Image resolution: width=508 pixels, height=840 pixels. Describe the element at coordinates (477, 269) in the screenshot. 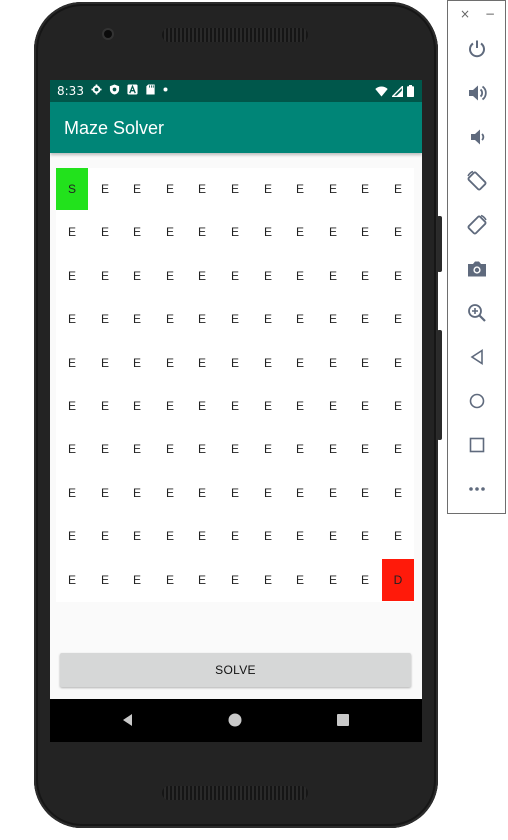

I see `camera-icon` at that location.